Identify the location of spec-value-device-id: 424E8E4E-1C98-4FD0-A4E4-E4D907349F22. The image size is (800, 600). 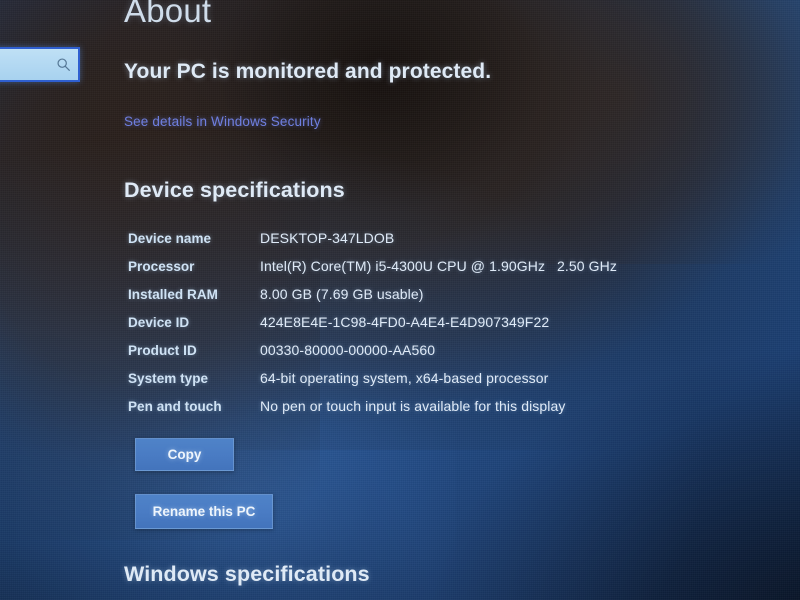
(405, 322).